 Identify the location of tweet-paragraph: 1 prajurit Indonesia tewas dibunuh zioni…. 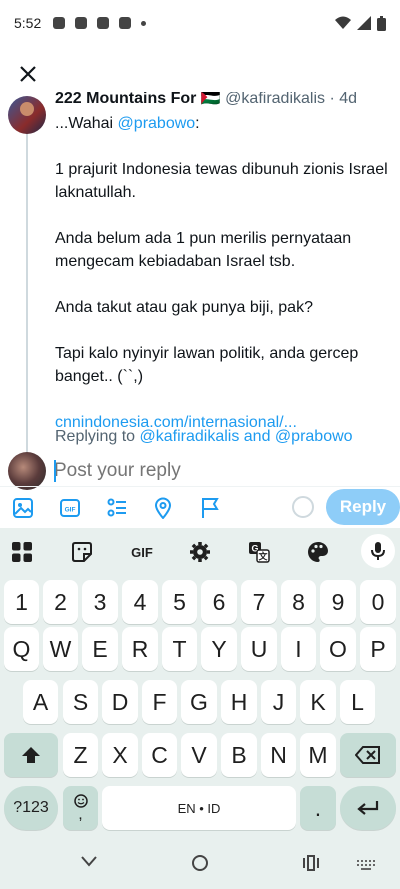
(221, 181).